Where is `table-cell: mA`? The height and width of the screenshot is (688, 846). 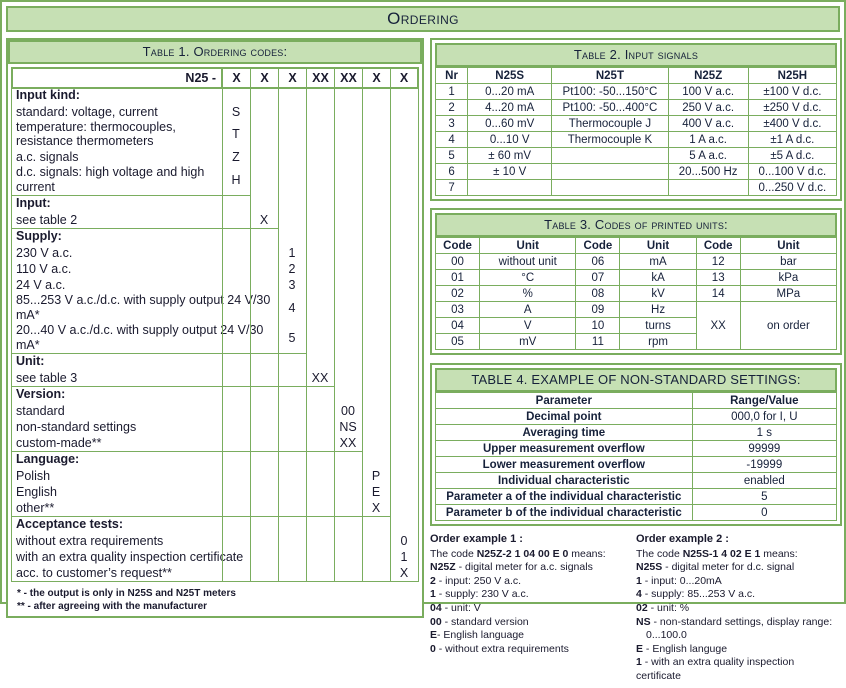 table-cell: mA is located at coordinates (658, 261).